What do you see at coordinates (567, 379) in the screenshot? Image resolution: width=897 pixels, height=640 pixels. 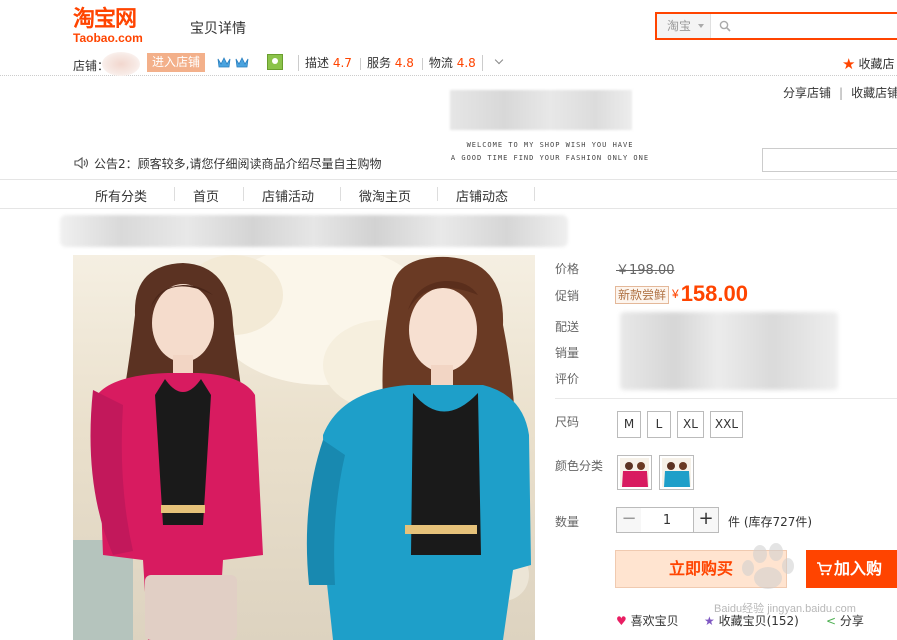 I see `reviews-label: 评价` at bounding box center [567, 379].